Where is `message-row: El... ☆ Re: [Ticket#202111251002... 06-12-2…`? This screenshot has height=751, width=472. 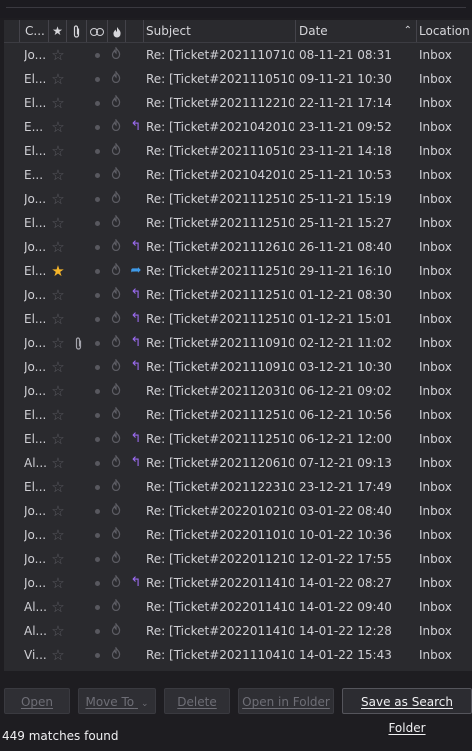
message-row: El... ☆ Re: [Ticket#202111251002... 06-12-2… is located at coordinates (238, 415).